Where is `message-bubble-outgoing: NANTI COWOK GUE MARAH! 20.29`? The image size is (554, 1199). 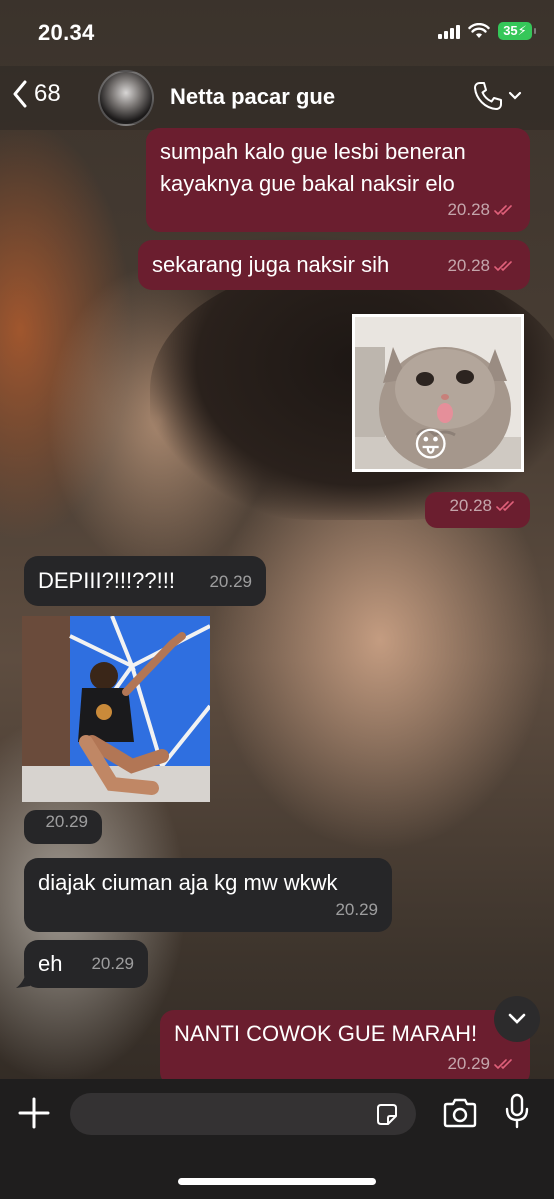 message-bubble-outgoing: NANTI COWOK GUE MARAH! 20.29 is located at coordinates (345, 1048).